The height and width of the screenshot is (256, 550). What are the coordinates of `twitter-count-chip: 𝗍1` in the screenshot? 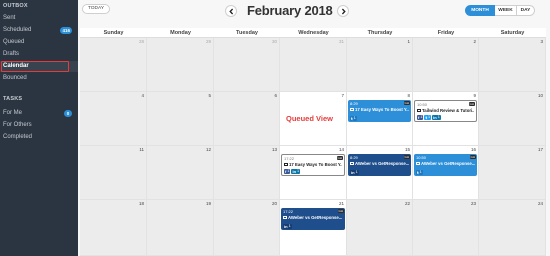 It's located at (428, 117).